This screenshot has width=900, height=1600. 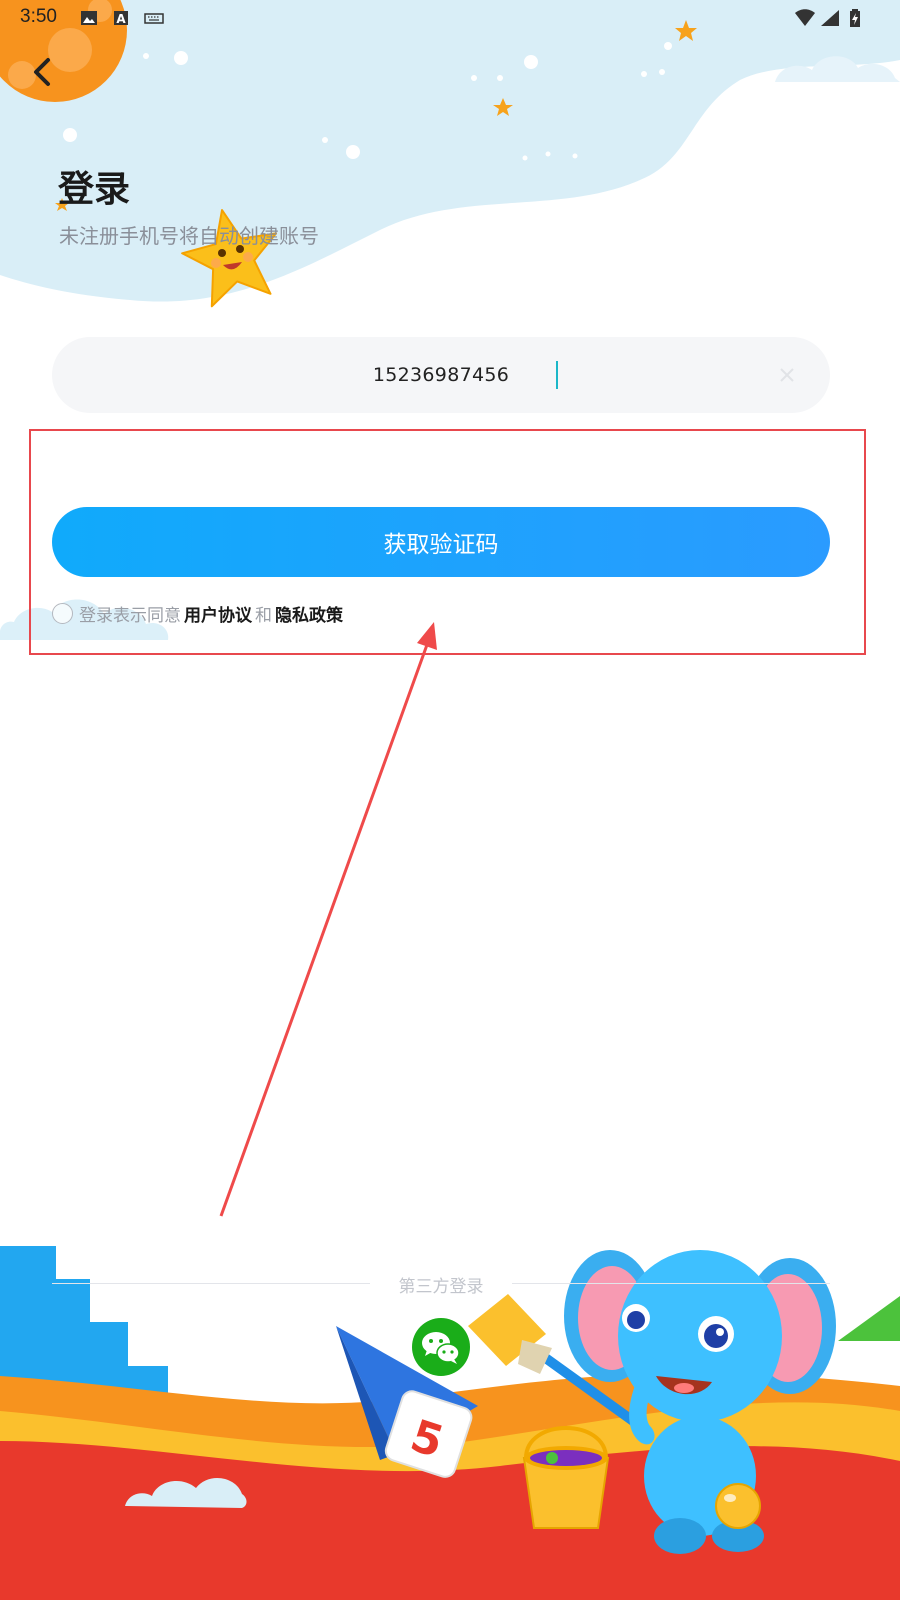 I want to click on keyboard-icon, so click(x=154, y=18).